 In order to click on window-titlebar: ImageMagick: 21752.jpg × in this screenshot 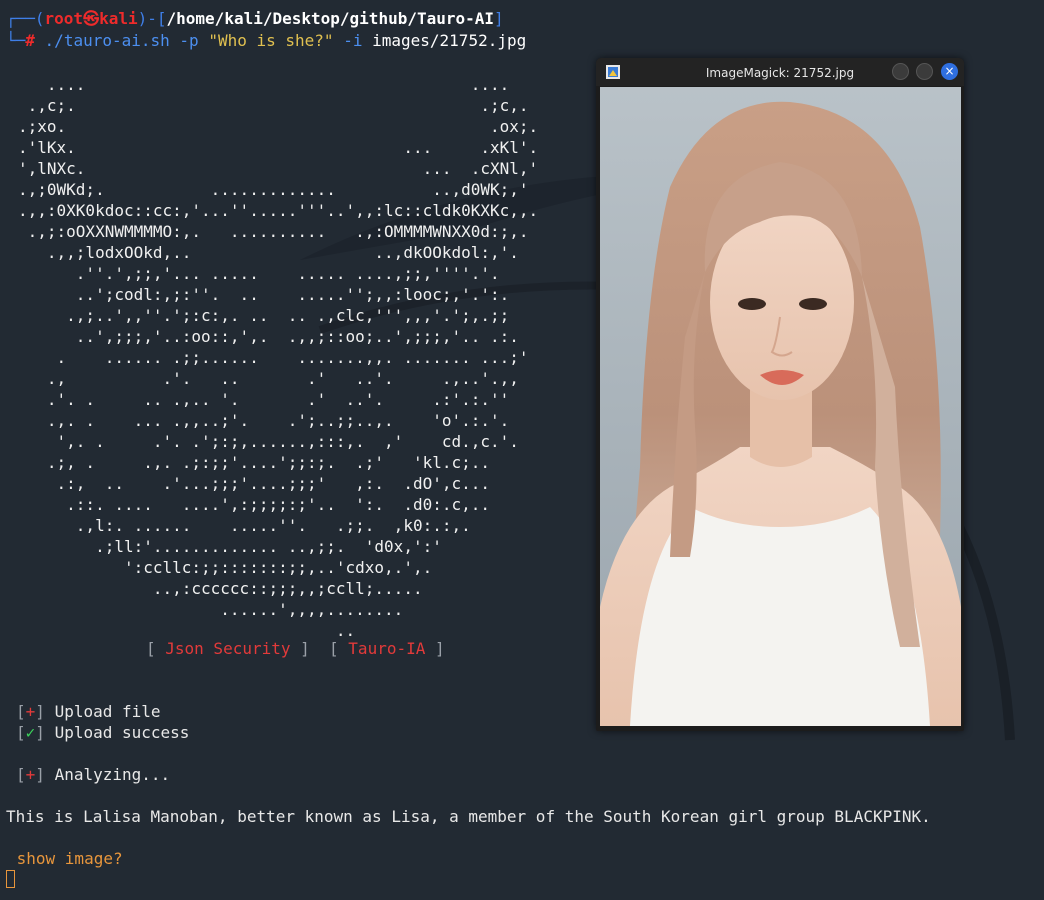, I will do `click(780, 72)`.